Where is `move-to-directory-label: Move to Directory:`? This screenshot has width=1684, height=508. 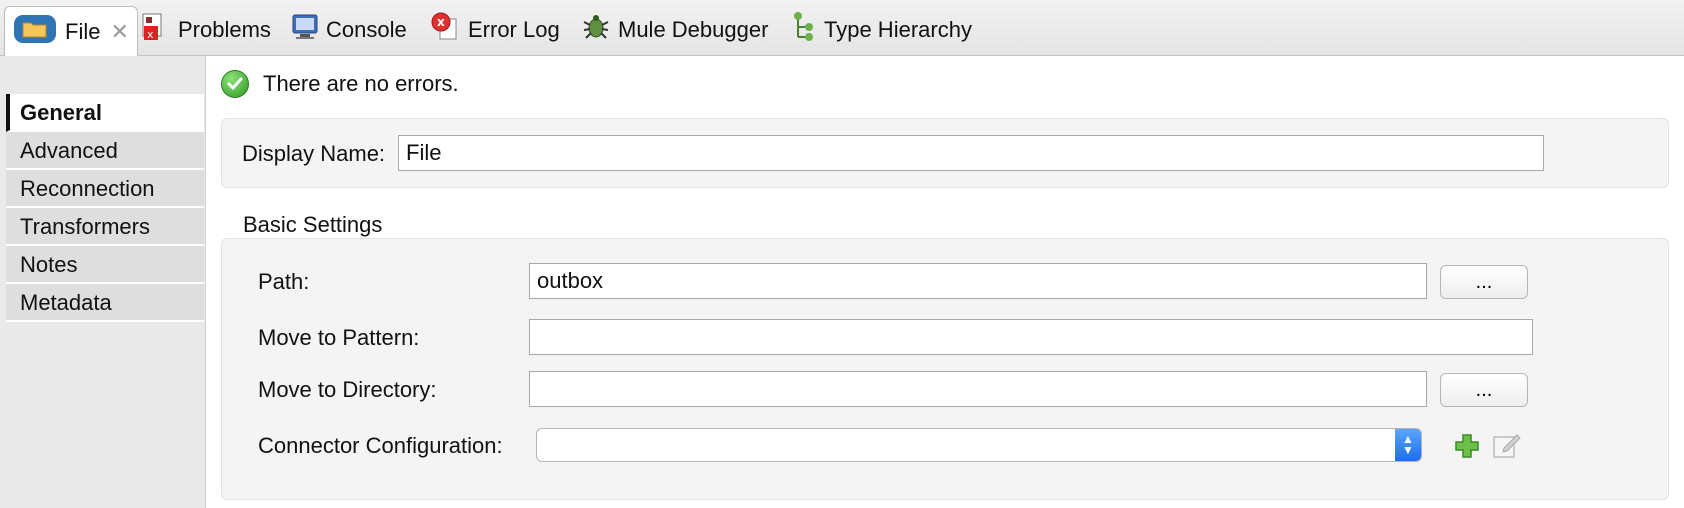
move-to-directory-label: Move to Directory: is located at coordinates (347, 389).